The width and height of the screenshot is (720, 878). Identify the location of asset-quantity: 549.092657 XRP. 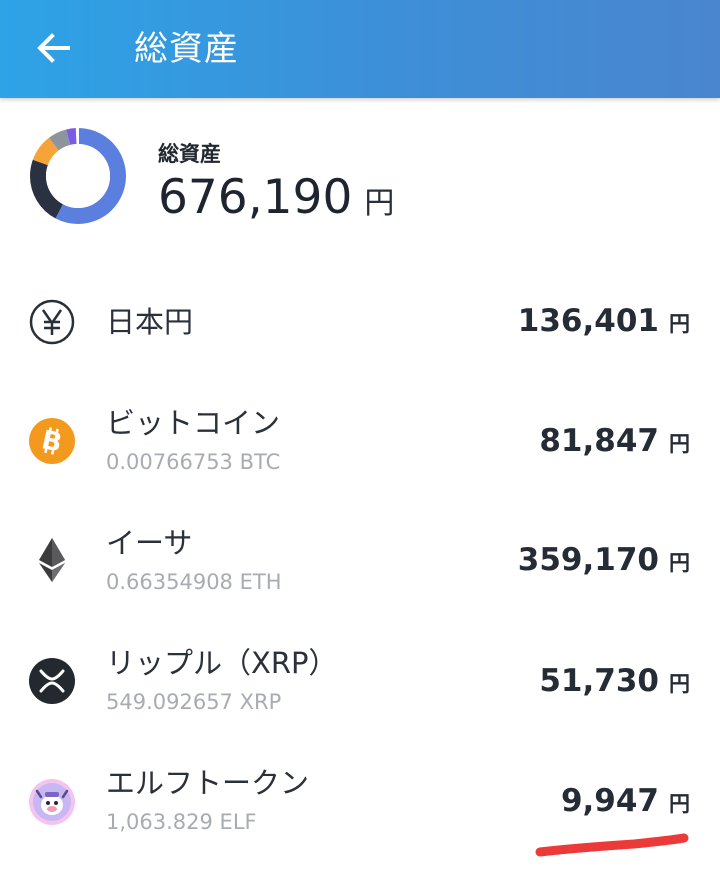
(194, 702).